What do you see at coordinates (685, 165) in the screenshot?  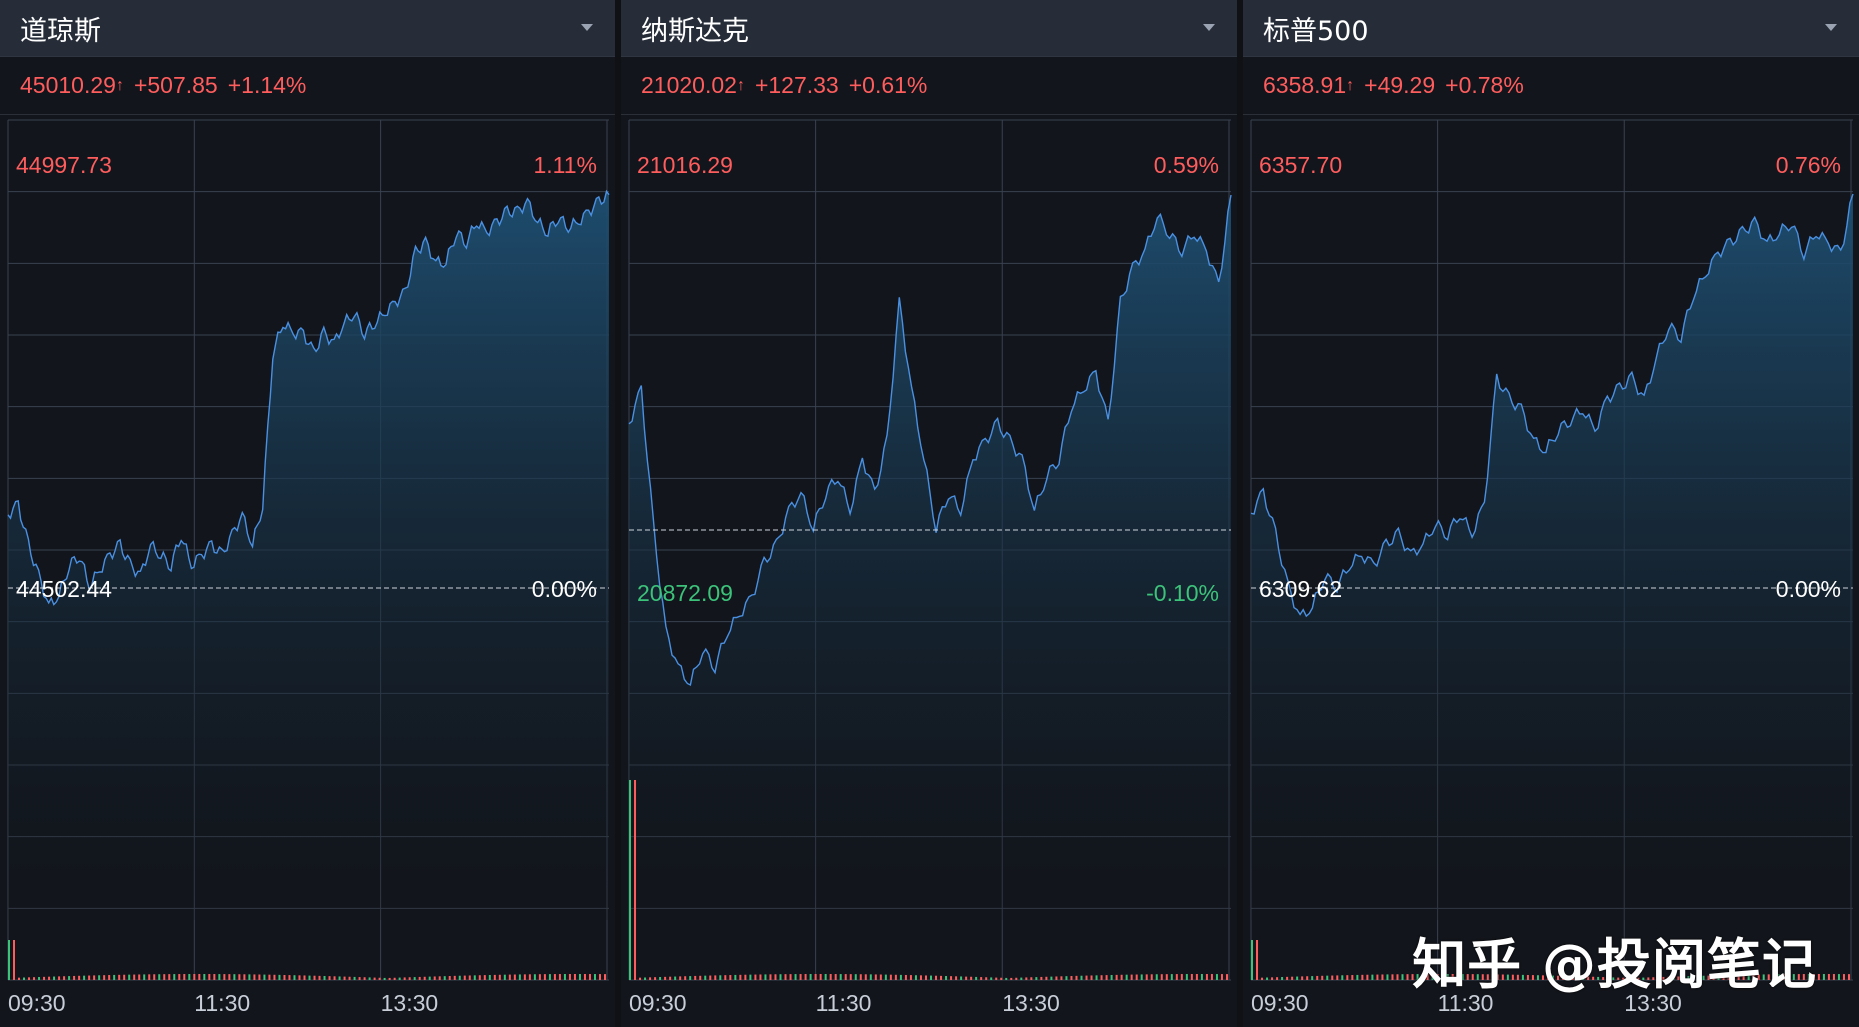 I see `y-max-label: 21016.29` at bounding box center [685, 165].